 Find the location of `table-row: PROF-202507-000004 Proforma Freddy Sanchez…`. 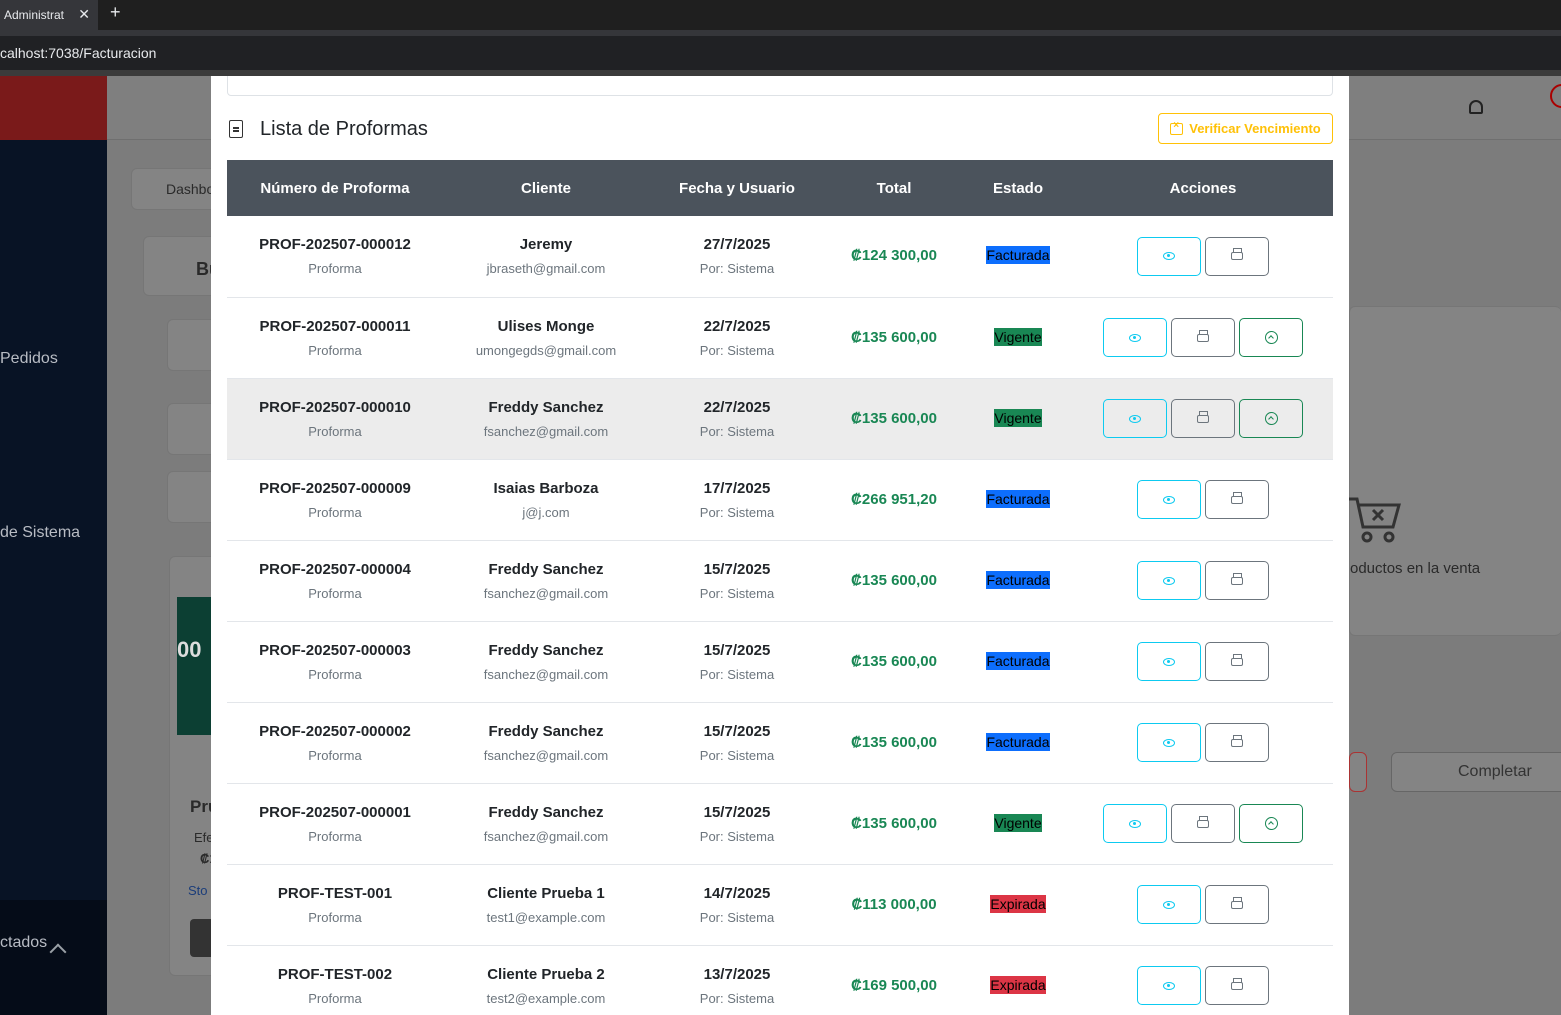

table-row: PROF-202507-000004 Proforma Freddy Sanchez… is located at coordinates (780, 580).